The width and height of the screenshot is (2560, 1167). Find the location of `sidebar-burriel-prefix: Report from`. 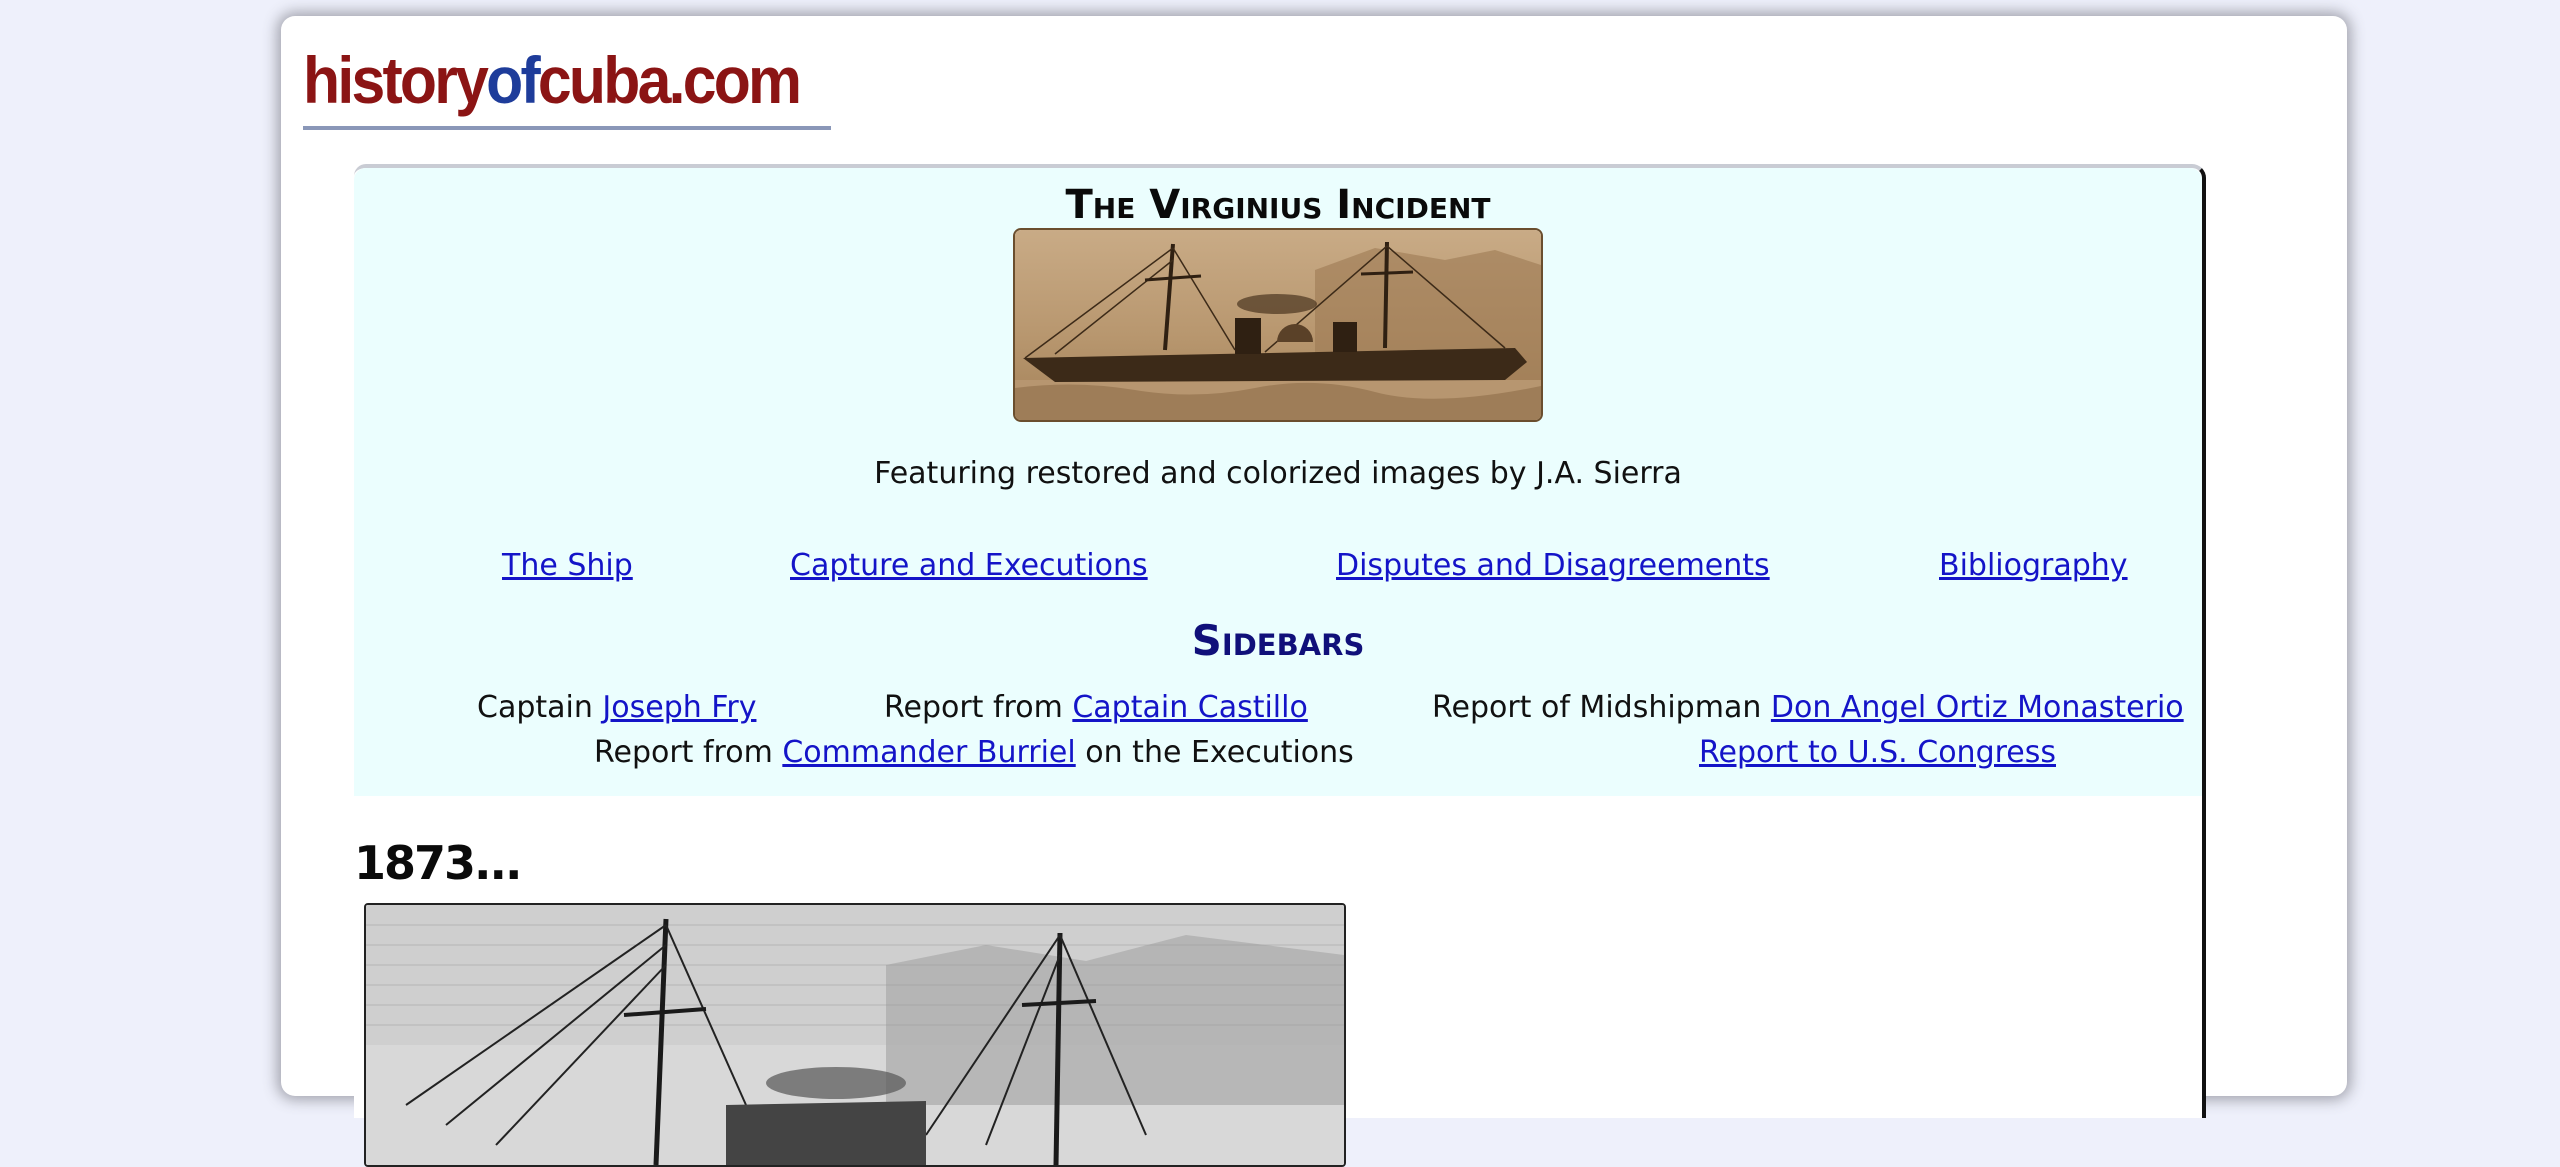

sidebar-burriel-prefix: Report from is located at coordinates (688, 752).